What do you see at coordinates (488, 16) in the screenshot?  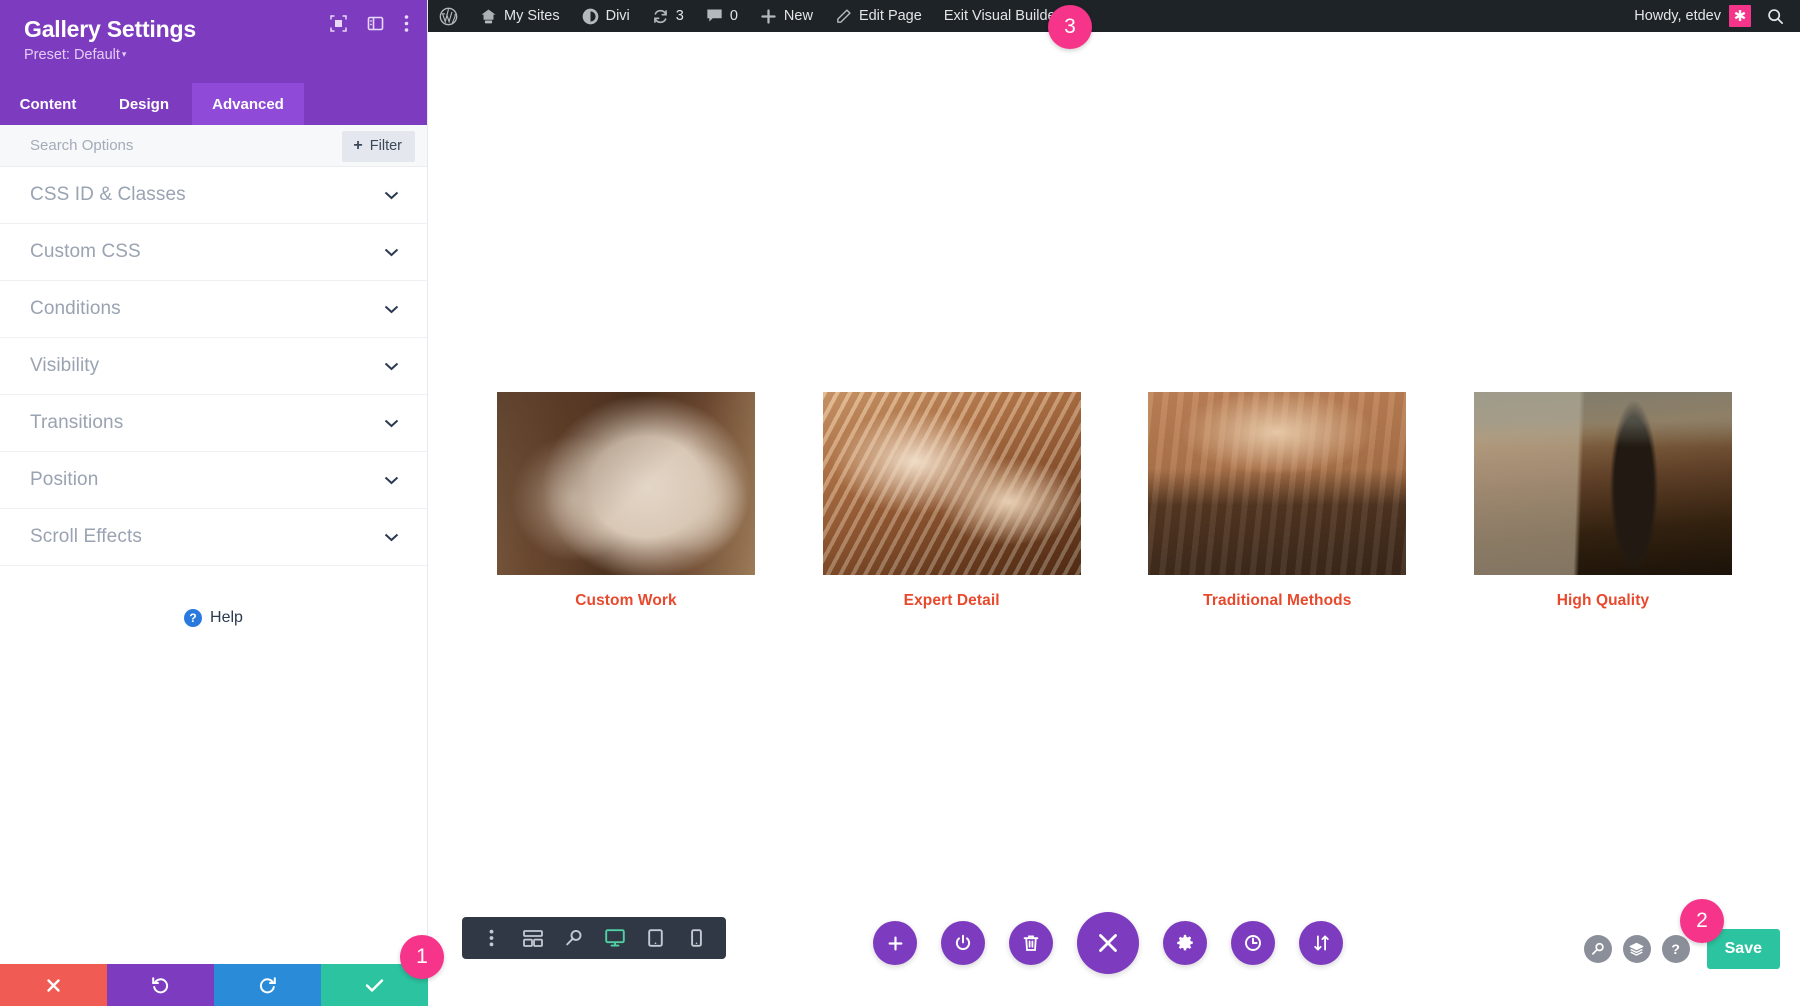 I see `sites-icon` at bounding box center [488, 16].